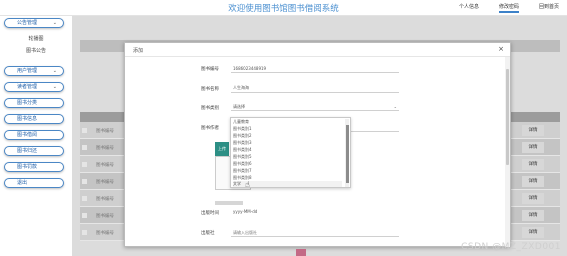 This screenshot has width=567, height=256. I want to click on progress-strip, so click(229, 203).